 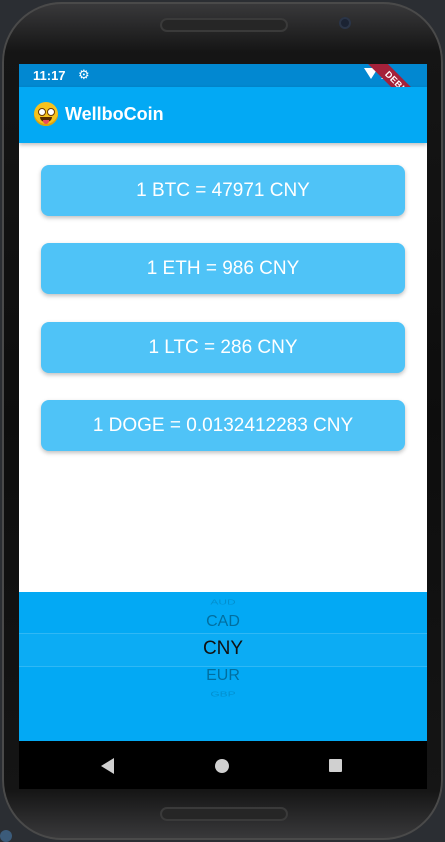 What do you see at coordinates (46, 114) in the screenshot?
I see `money-mouth-face-icon` at bounding box center [46, 114].